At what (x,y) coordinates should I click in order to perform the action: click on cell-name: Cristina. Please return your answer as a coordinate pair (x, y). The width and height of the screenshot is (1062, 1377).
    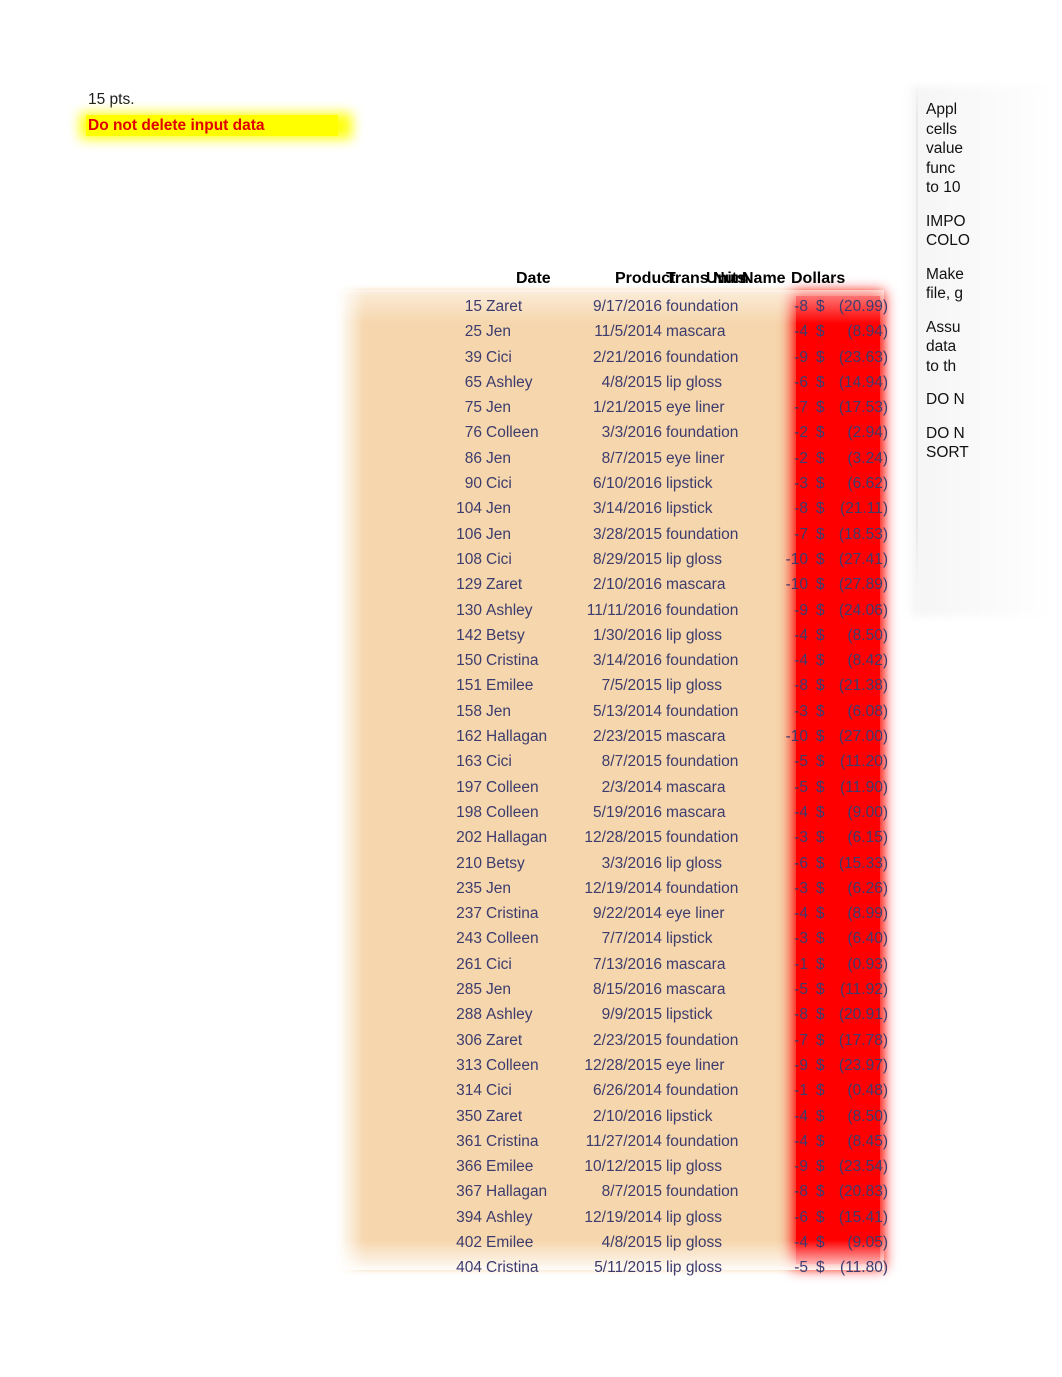
    Looking at the image, I should click on (512, 1141).